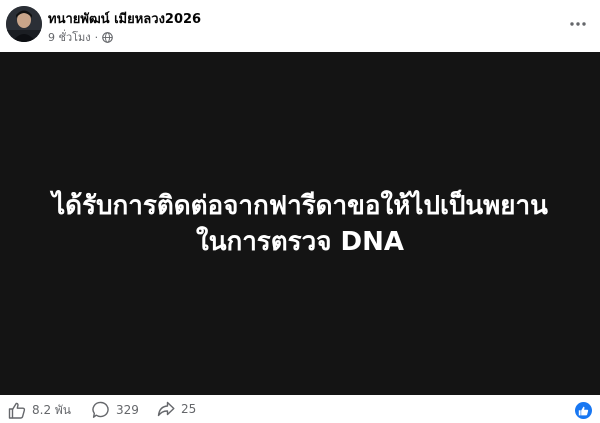 The height and width of the screenshot is (423, 600). I want to click on media-text-line-2: ในการตรวจ DNA, so click(300, 241).